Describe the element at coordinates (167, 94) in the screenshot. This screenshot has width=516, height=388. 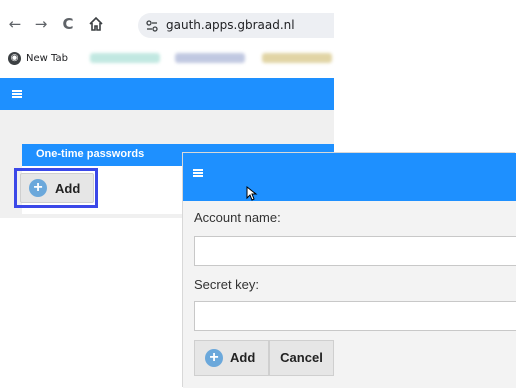
I see `app-header` at that location.